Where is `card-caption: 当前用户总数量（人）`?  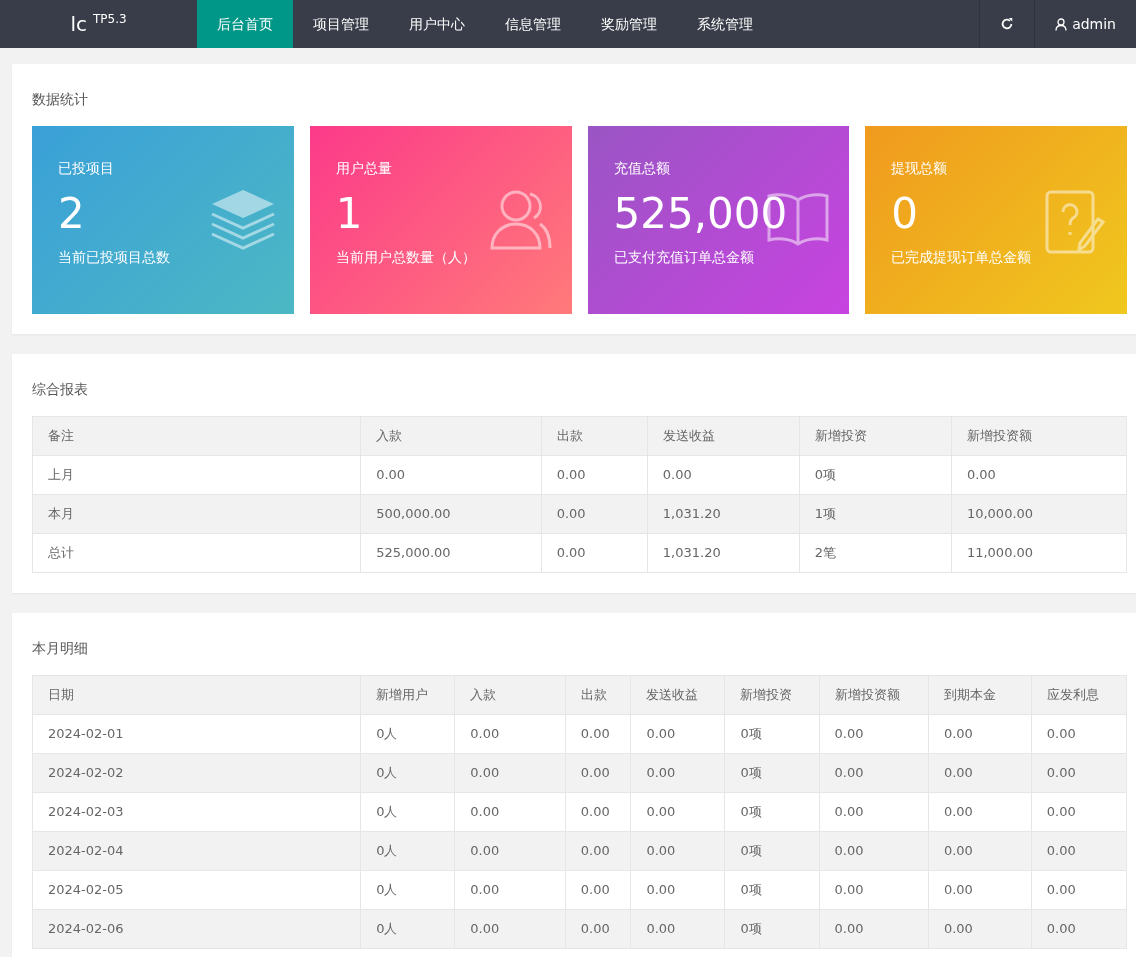
card-caption: 当前用户总数量（人） is located at coordinates (406, 258).